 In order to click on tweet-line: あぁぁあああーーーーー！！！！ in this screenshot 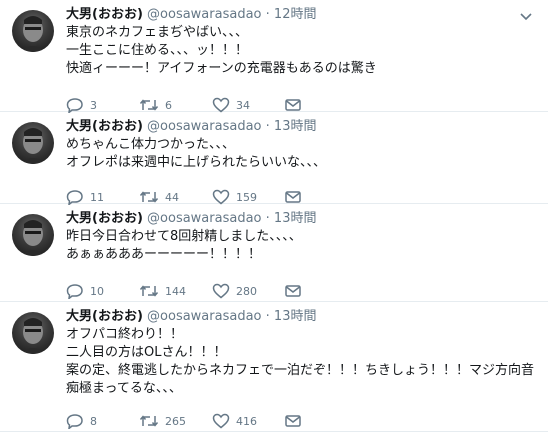, I will do `click(164, 254)`.